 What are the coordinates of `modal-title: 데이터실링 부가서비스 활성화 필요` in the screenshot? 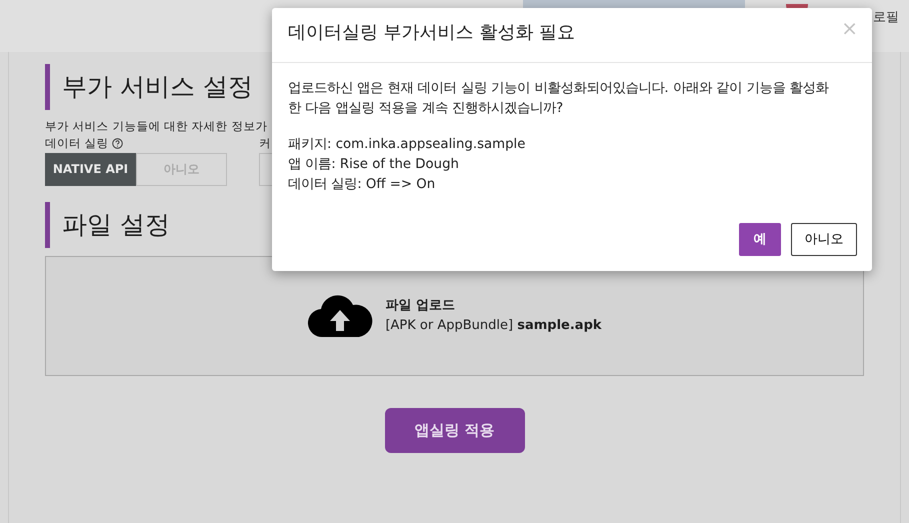 It's located at (432, 33).